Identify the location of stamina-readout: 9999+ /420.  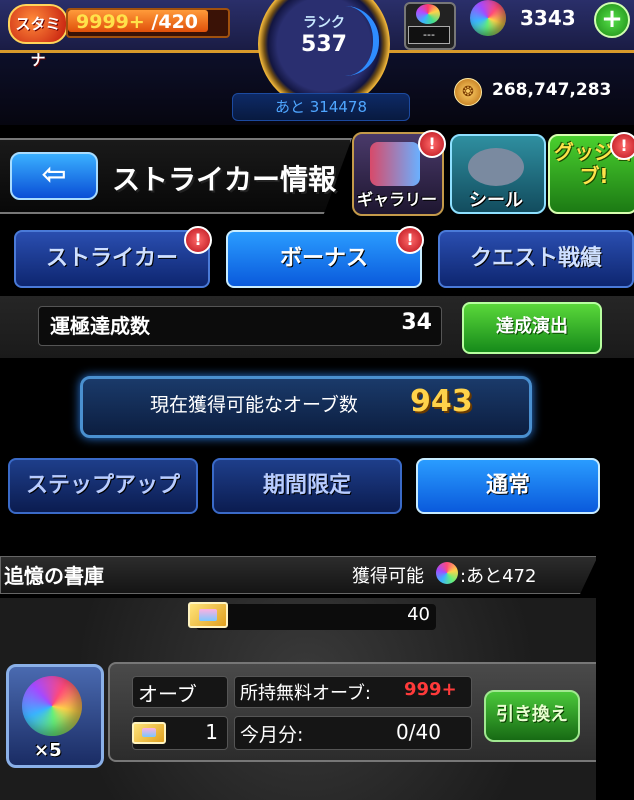
(137, 22).